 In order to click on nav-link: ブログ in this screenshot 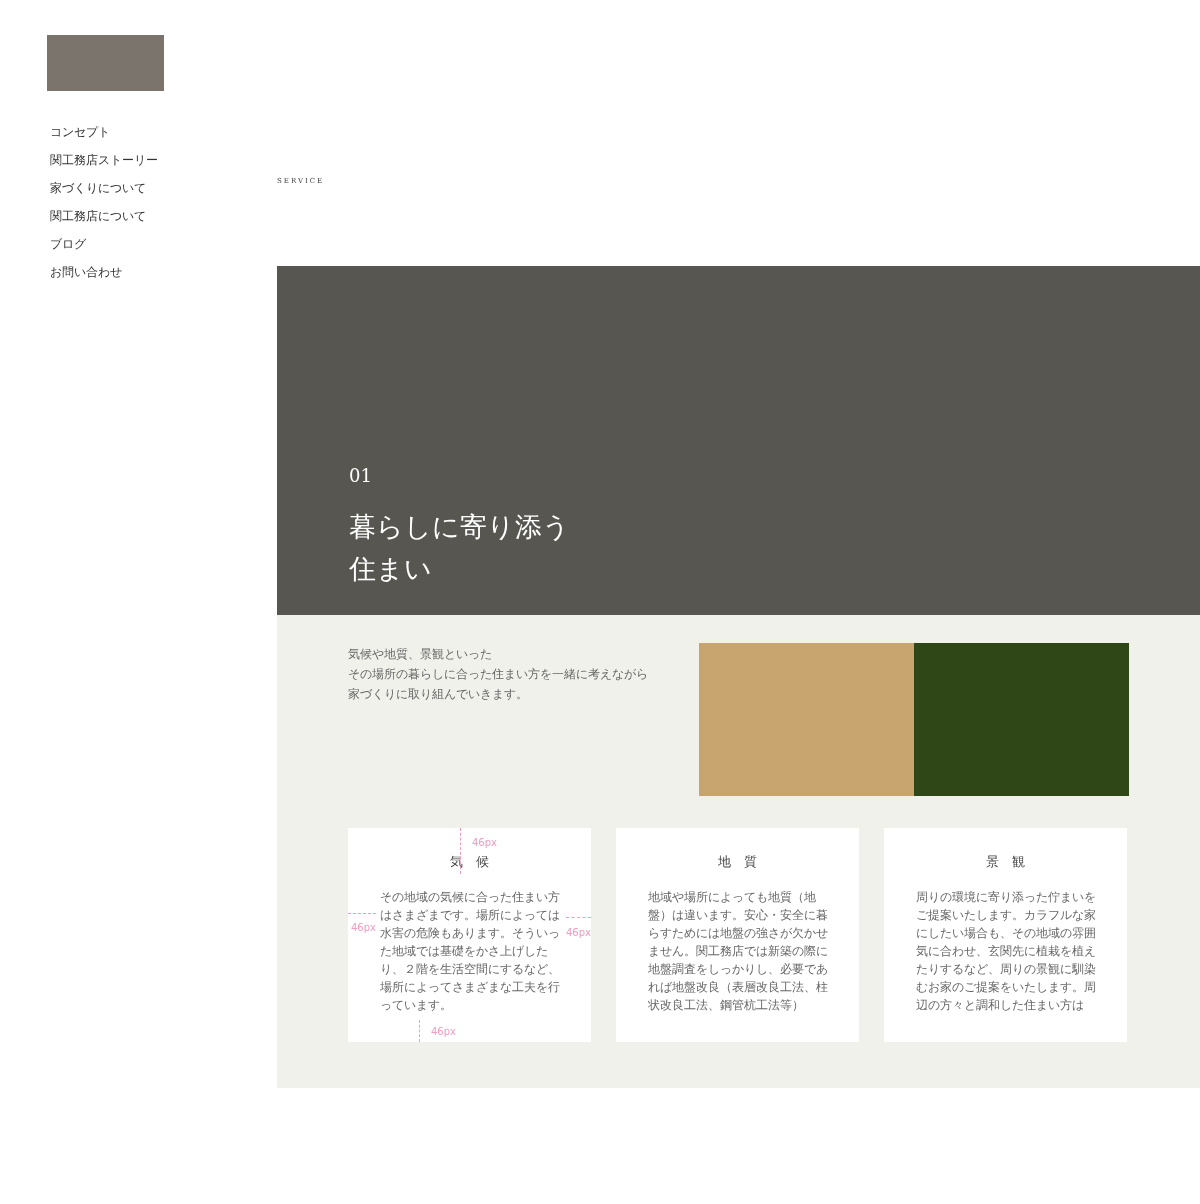, I will do `click(68, 244)`.